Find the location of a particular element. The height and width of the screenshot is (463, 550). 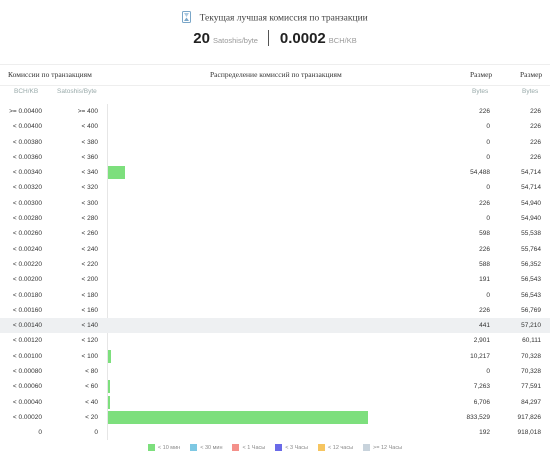

table-subheader: BCH/KB Satoshis/Byte Bytes Bytes is located at coordinates (275, 92).